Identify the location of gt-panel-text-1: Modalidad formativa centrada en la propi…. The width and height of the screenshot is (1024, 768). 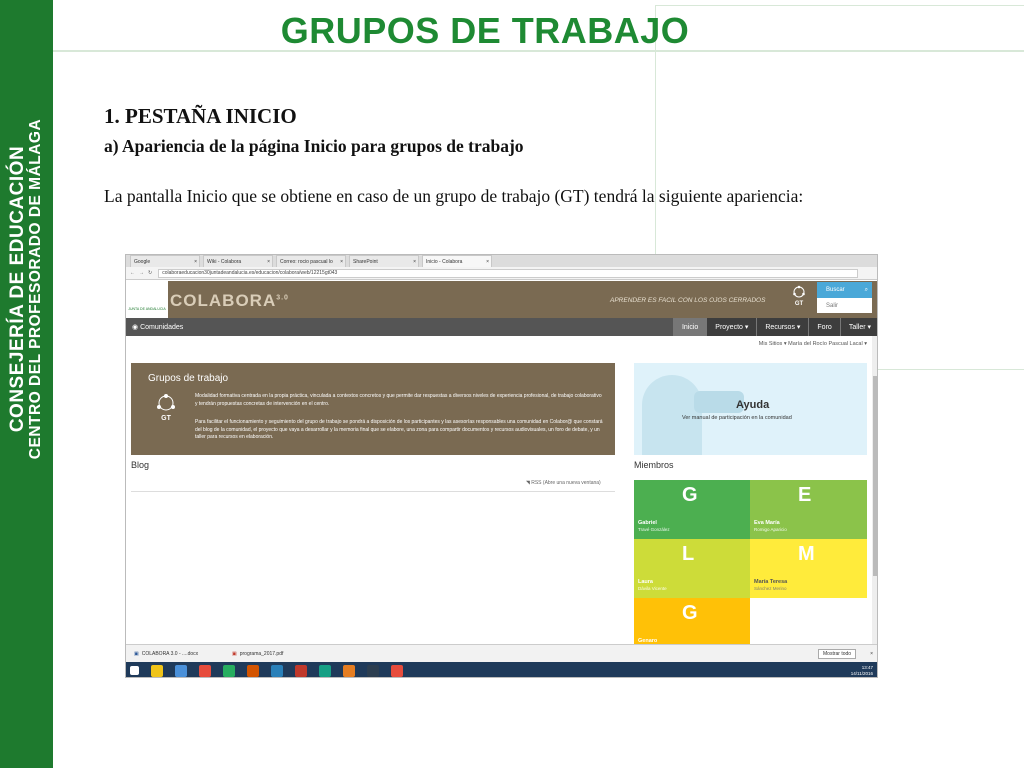
(398, 400).